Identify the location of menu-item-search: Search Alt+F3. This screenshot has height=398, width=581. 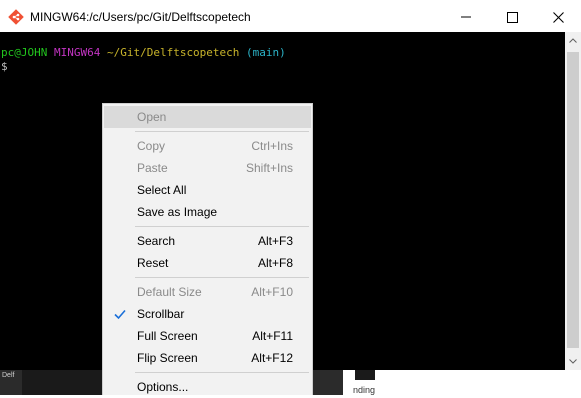
(207, 241).